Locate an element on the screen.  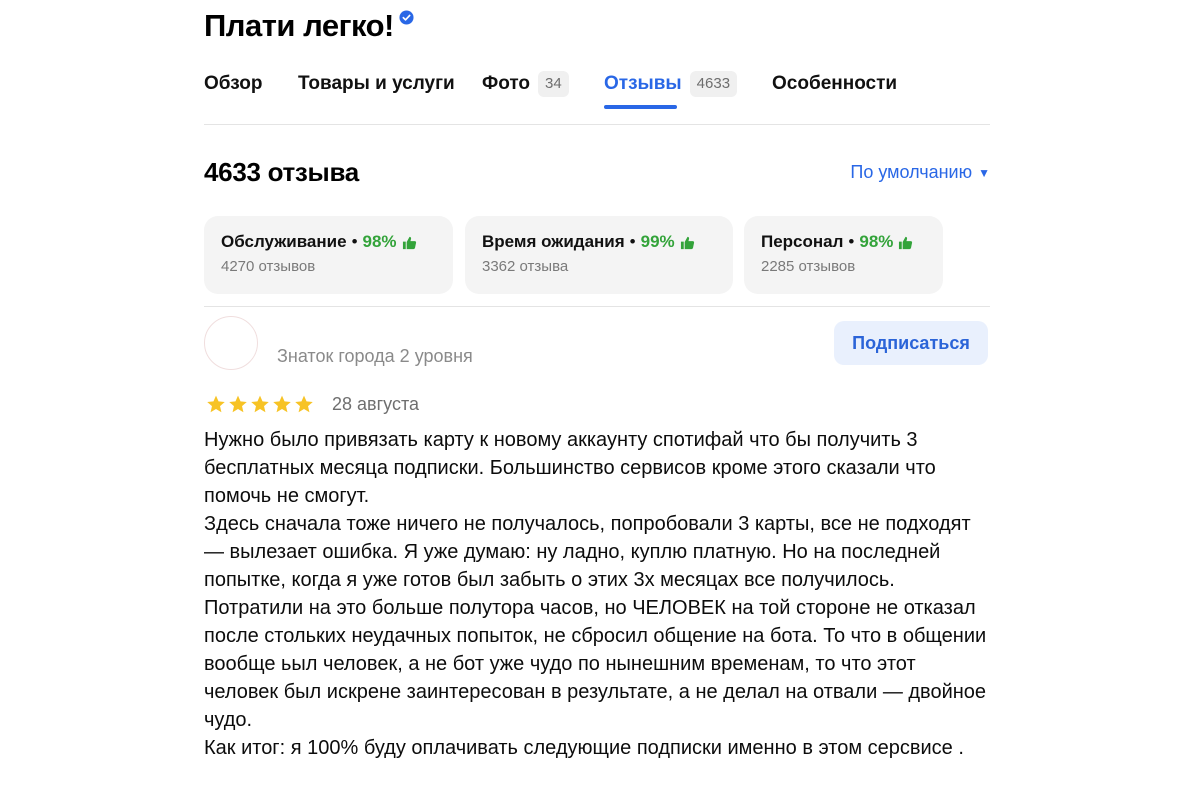
subscribe-button: Подписаться is located at coordinates (911, 343).